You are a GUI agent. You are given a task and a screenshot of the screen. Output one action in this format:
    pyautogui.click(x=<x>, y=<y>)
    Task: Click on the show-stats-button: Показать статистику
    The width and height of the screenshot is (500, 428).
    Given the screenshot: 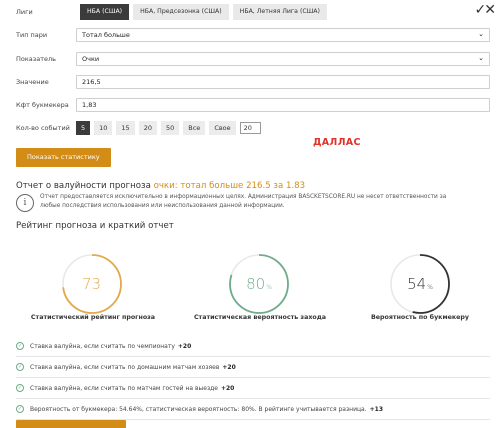 What is the action you would take?
    pyautogui.click(x=63, y=157)
    